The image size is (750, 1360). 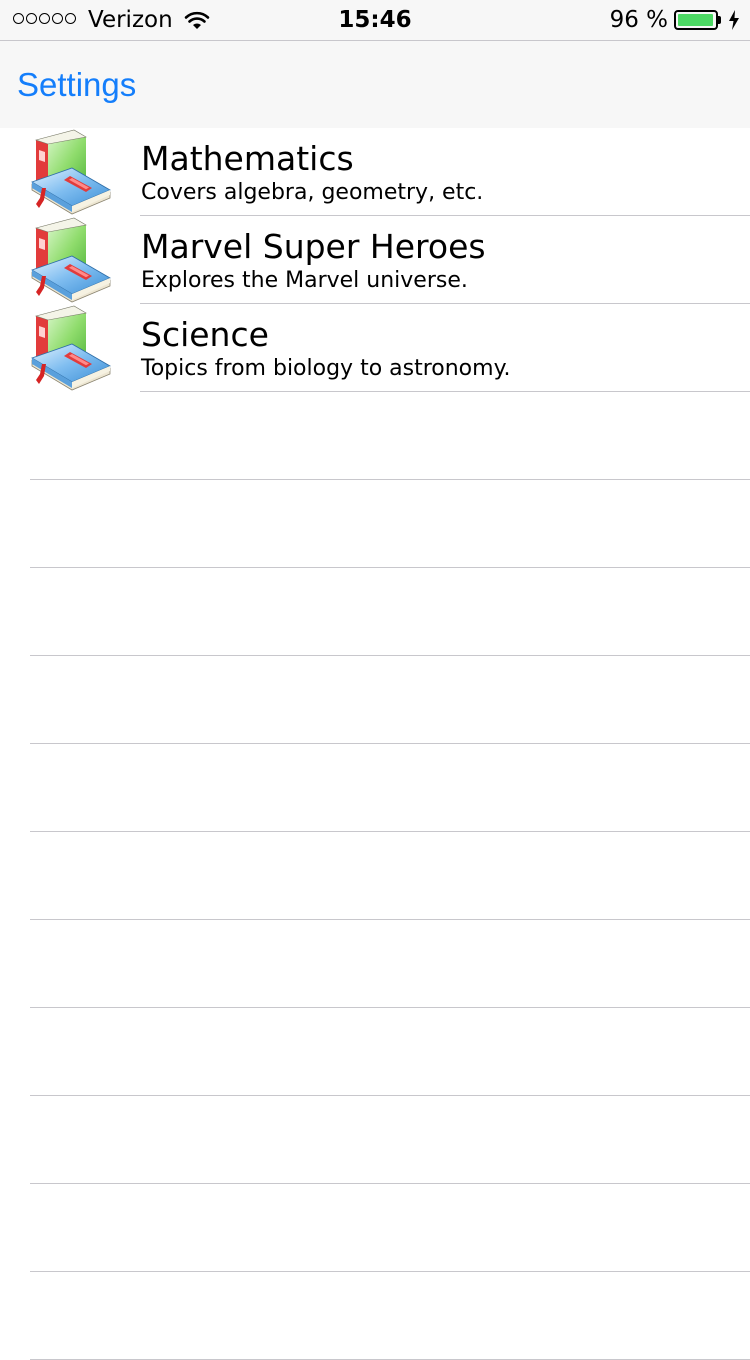 I want to click on battery-percent: 96 %, so click(x=638, y=20).